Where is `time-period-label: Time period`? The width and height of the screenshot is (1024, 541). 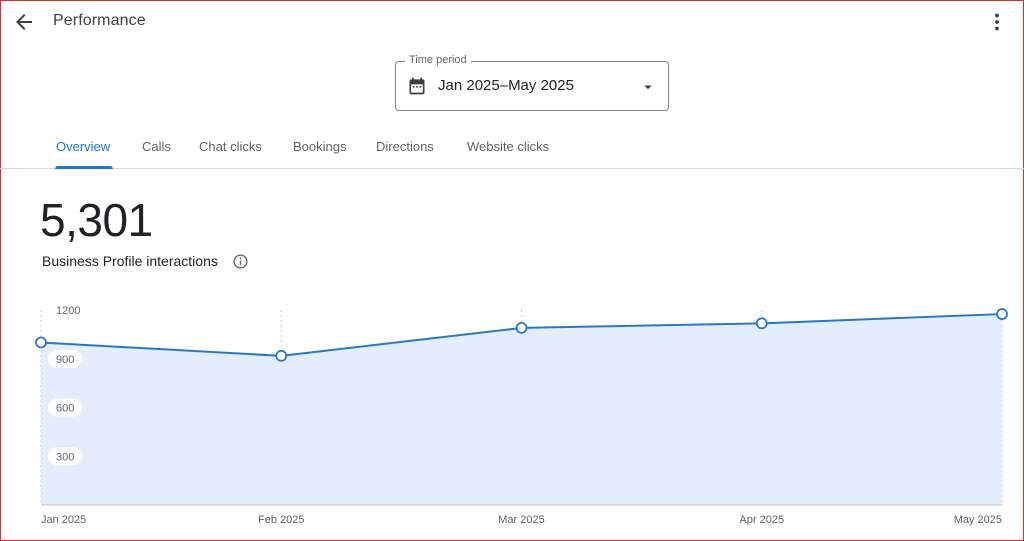
time-period-label: Time period is located at coordinates (438, 60).